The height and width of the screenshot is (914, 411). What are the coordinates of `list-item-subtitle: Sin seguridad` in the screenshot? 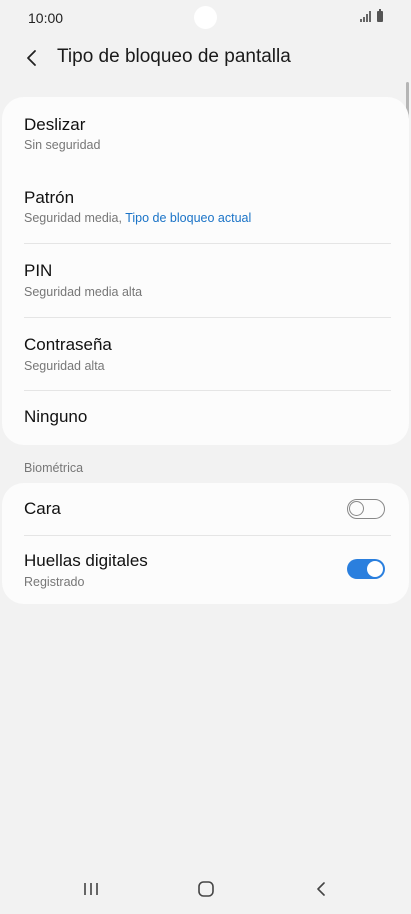 It's located at (62, 145).